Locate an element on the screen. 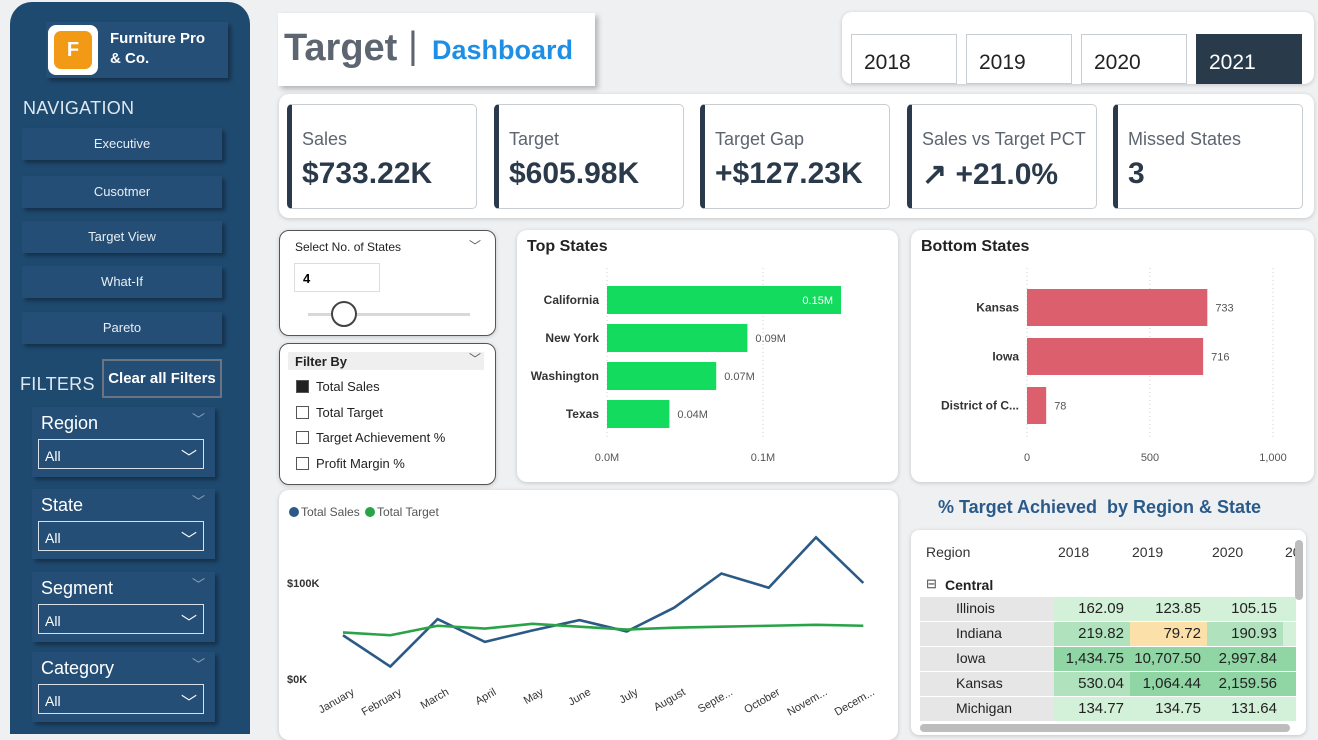 This screenshot has height=740, width=1318. matrix-header-2020: 2020 is located at coordinates (1228, 552).